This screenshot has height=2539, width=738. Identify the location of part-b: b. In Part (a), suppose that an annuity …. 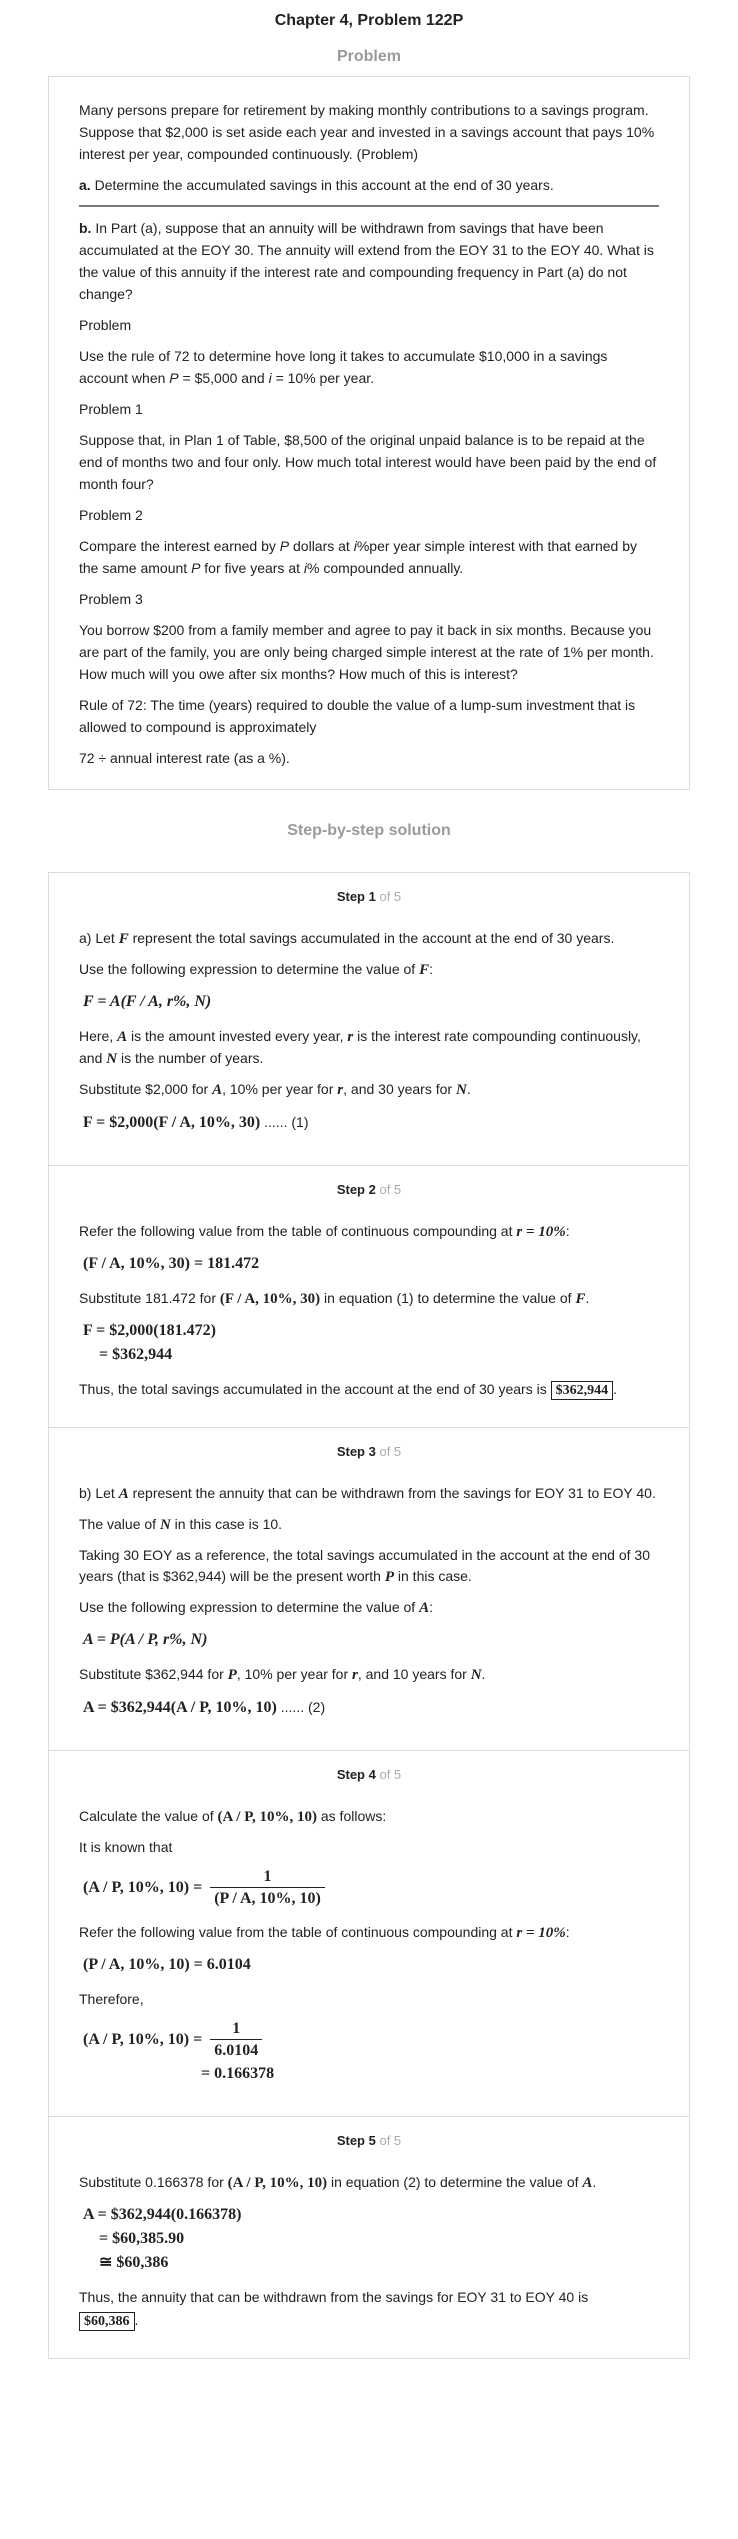
(369, 261).